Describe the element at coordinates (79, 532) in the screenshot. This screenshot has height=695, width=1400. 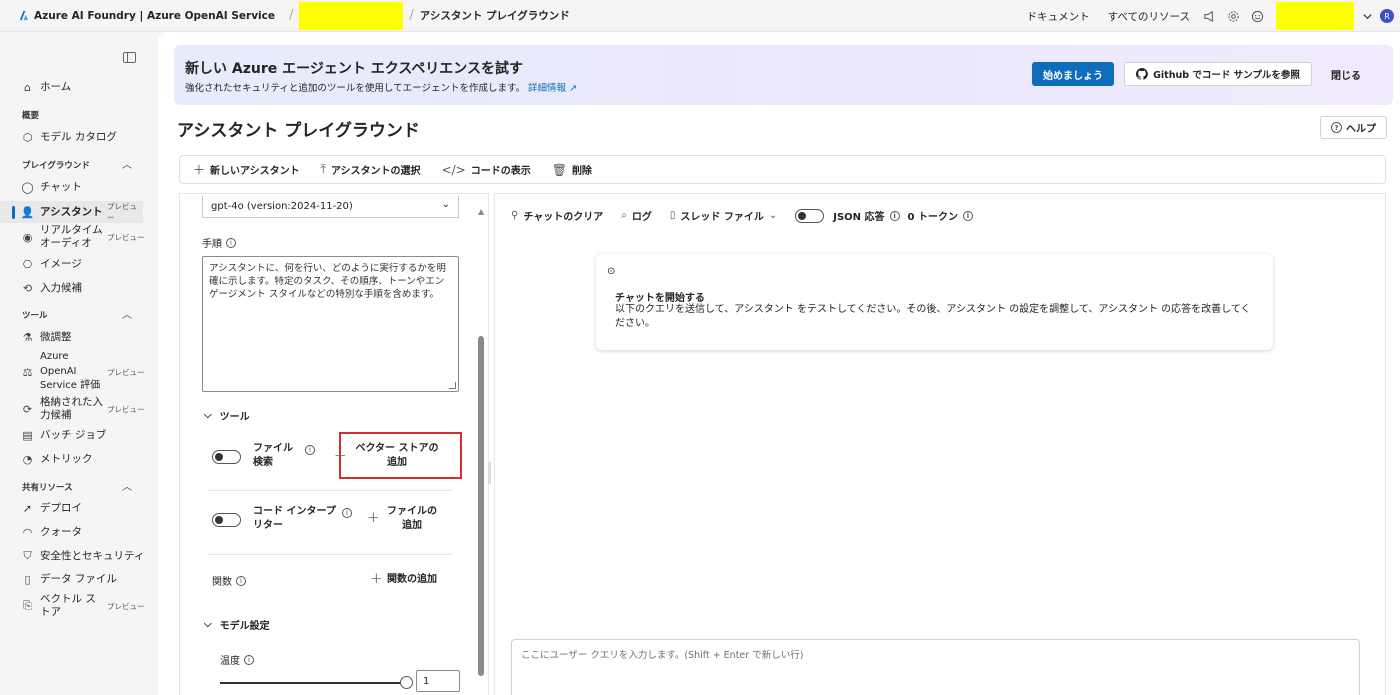
I see `sidebar-item-quota: ◠ クォータ` at that location.